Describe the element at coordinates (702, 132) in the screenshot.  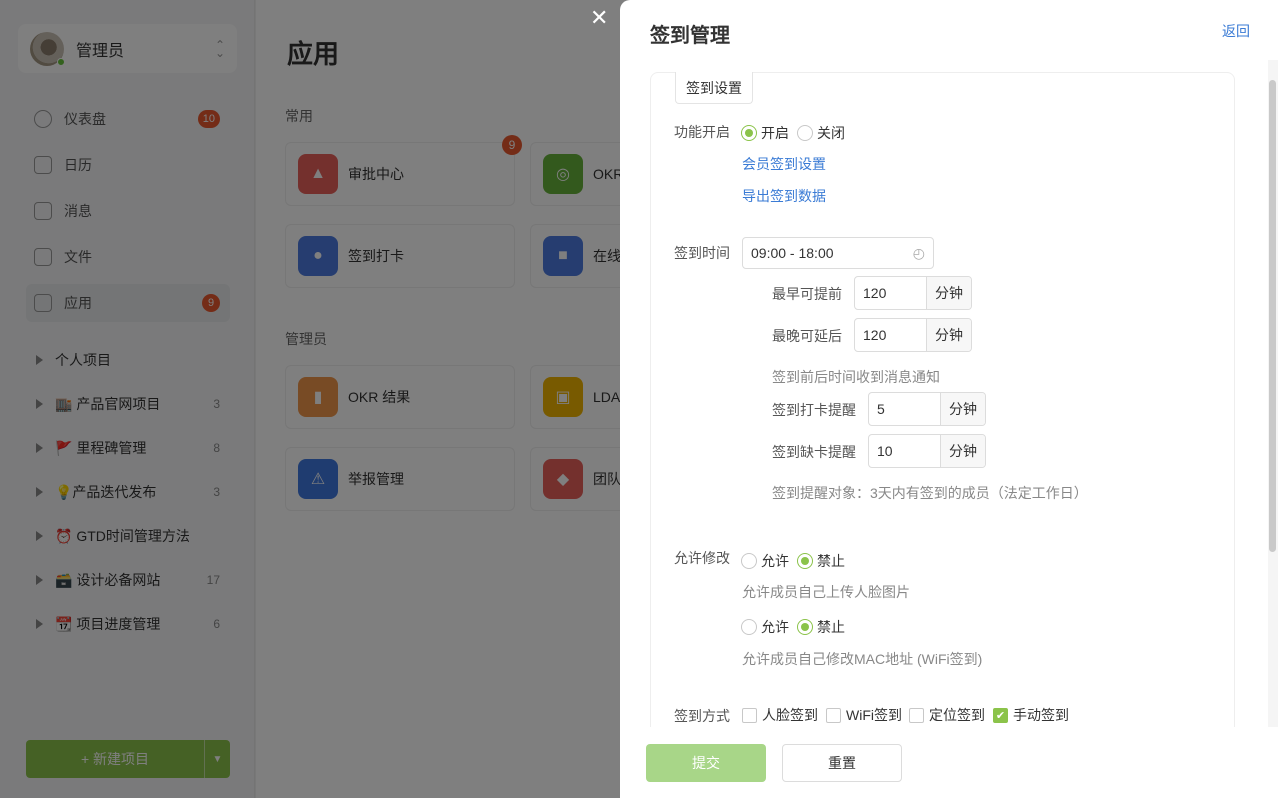
I see `feature-label: 功能开启` at that location.